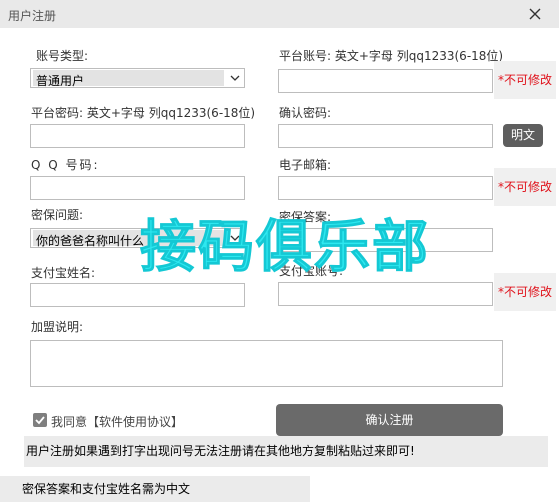 The image size is (559, 504). What do you see at coordinates (535, 14) in the screenshot?
I see `close-icon` at bounding box center [535, 14].